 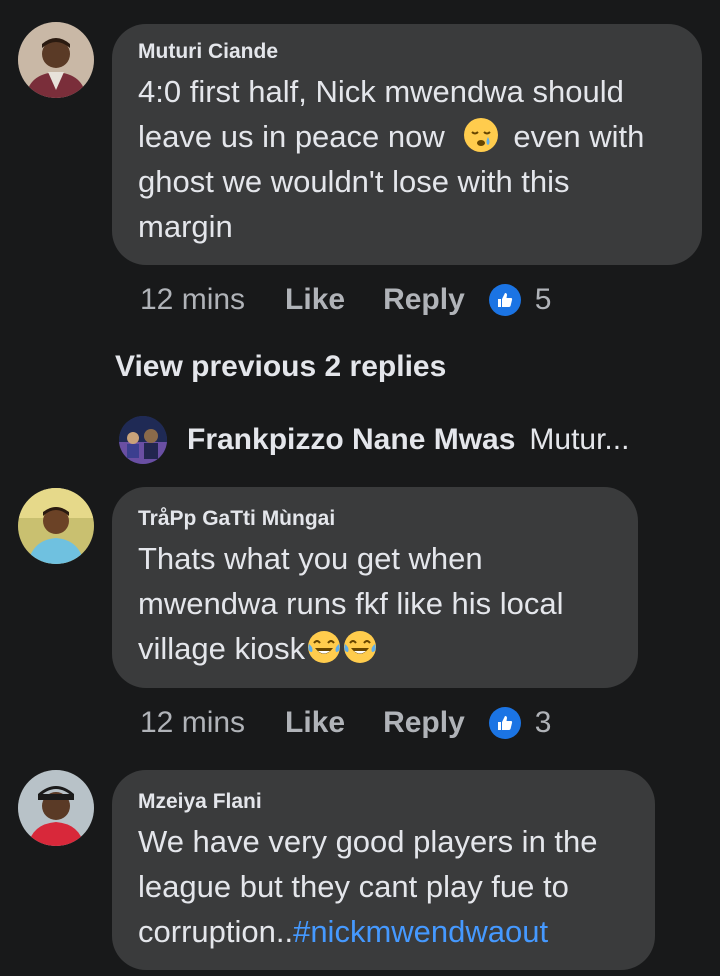 I want to click on comment-line-text: even with, so click(x=579, y=136).